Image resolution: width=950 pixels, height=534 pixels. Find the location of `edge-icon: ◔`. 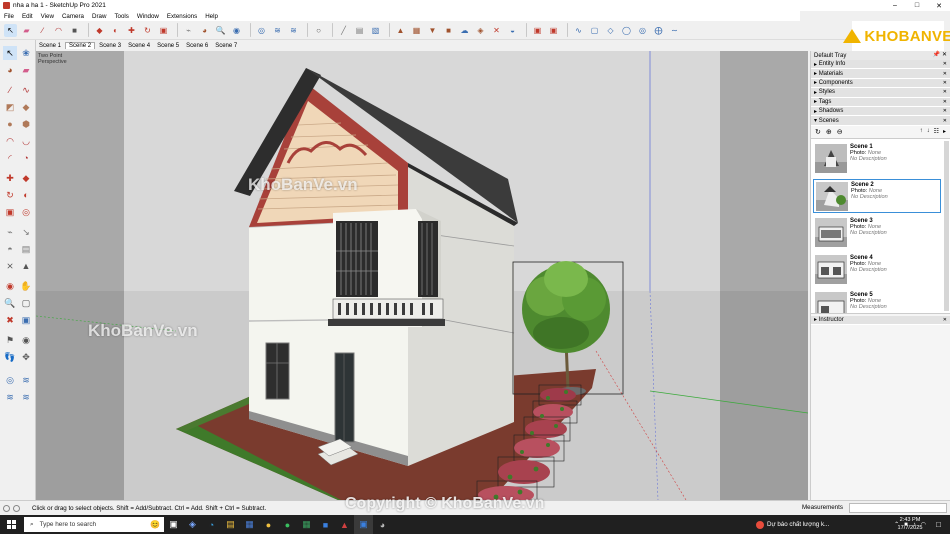

edge-icon: ◔ is located at coordinates (211, 524).